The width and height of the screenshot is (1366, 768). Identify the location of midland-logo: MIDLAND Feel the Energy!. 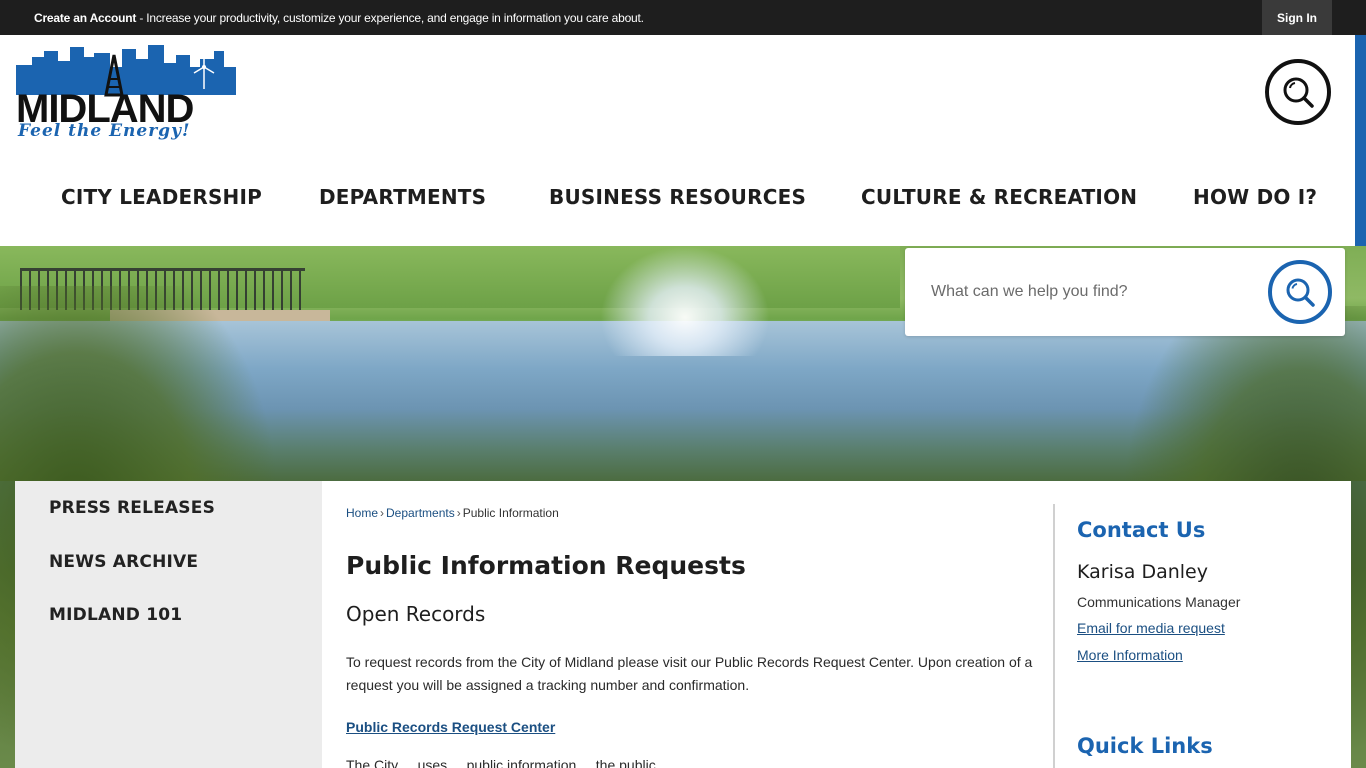
(128, 95).